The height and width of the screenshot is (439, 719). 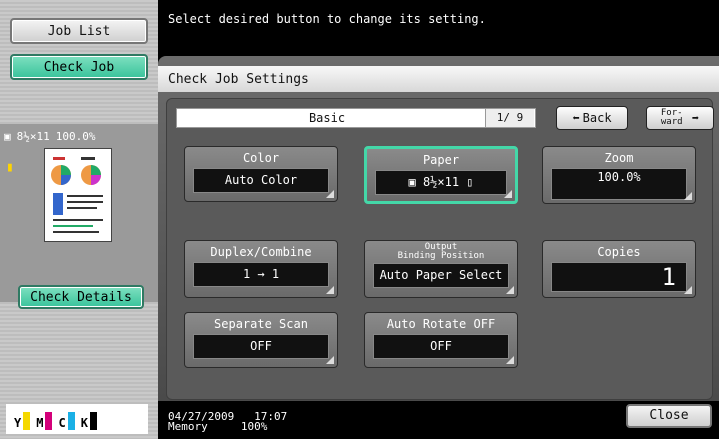 What do you see at coordinates (261, 180) in the screenshot?
I see `color-value: Auto Color` at bounding box center [261, 180].